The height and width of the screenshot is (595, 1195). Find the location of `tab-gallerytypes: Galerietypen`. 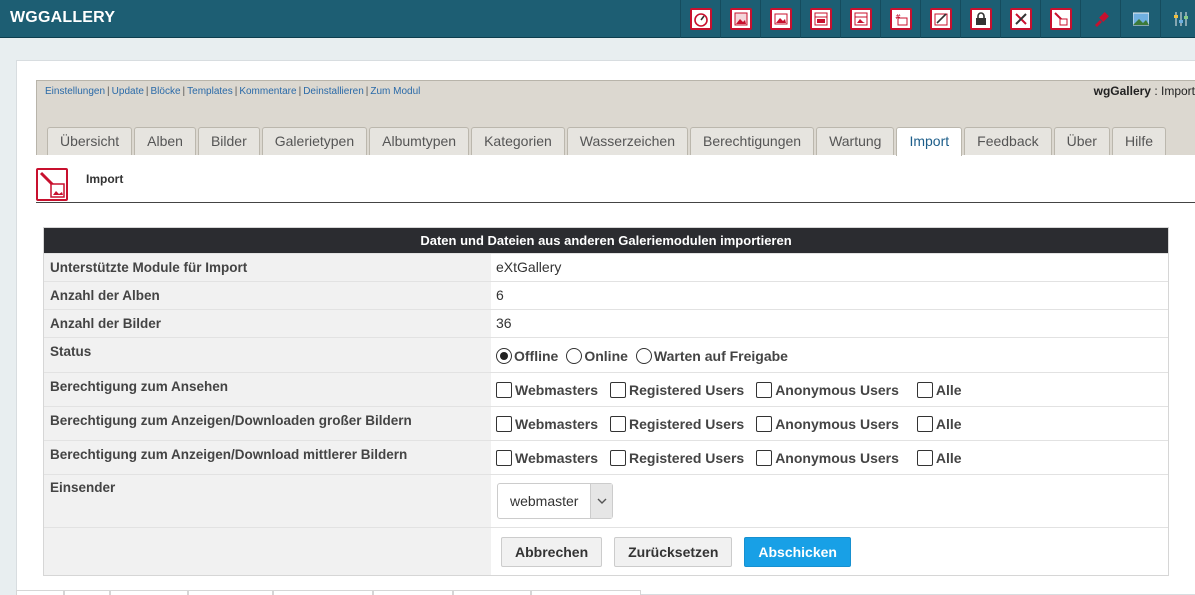

tab-gallerytypes: Galerietypen is located at coordinates (314, 141).